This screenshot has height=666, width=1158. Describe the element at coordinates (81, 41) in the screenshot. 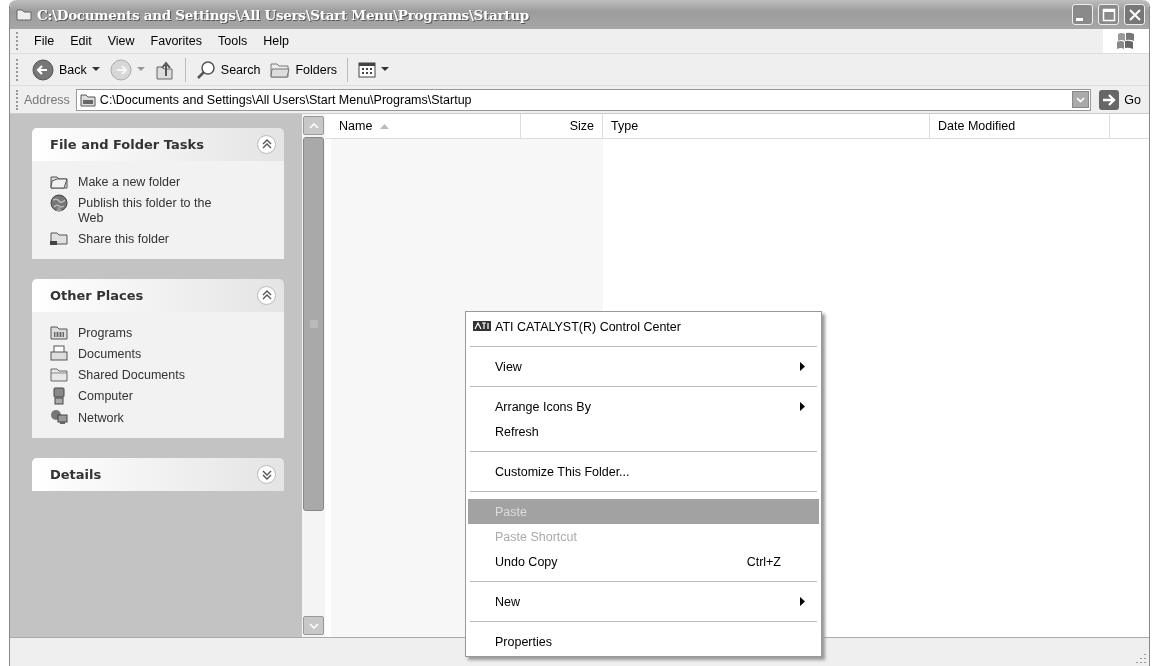

I see `menu-item: Edit` at that location.